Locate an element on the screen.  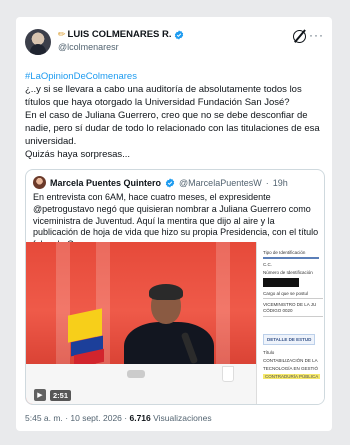
tweet-header: ✏ LUIS COLMENARES R. @lcolmenaresr ··· is located at coordinates (174, 44).